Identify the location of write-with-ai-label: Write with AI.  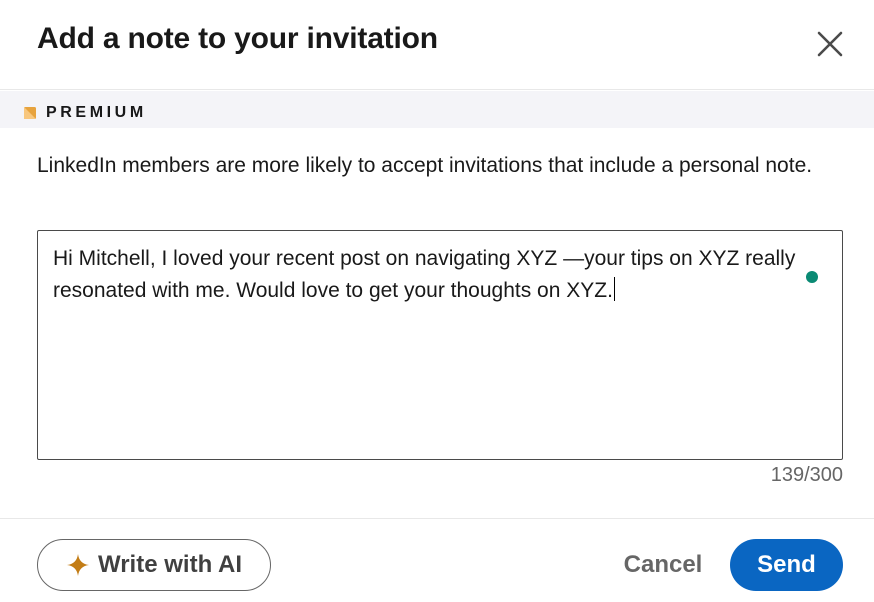
(170, 564).